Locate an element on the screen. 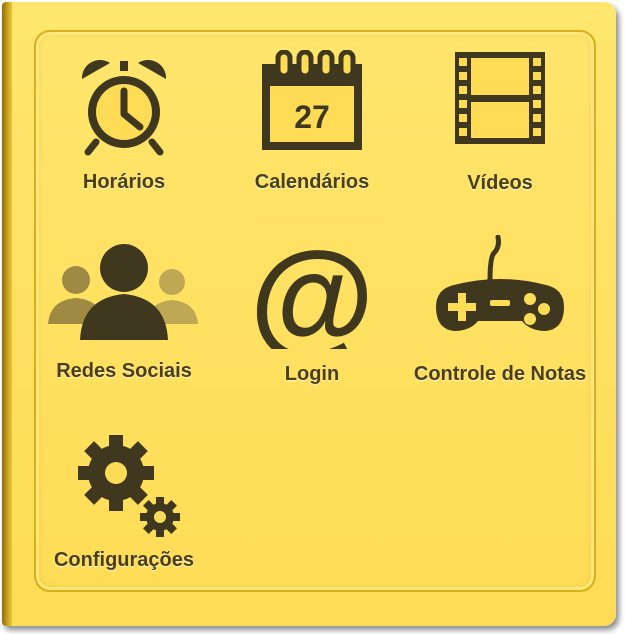 This screenshot has height=634, width=625. menu-item-configuracoes: Configurações is located at coordinates (124, 520).